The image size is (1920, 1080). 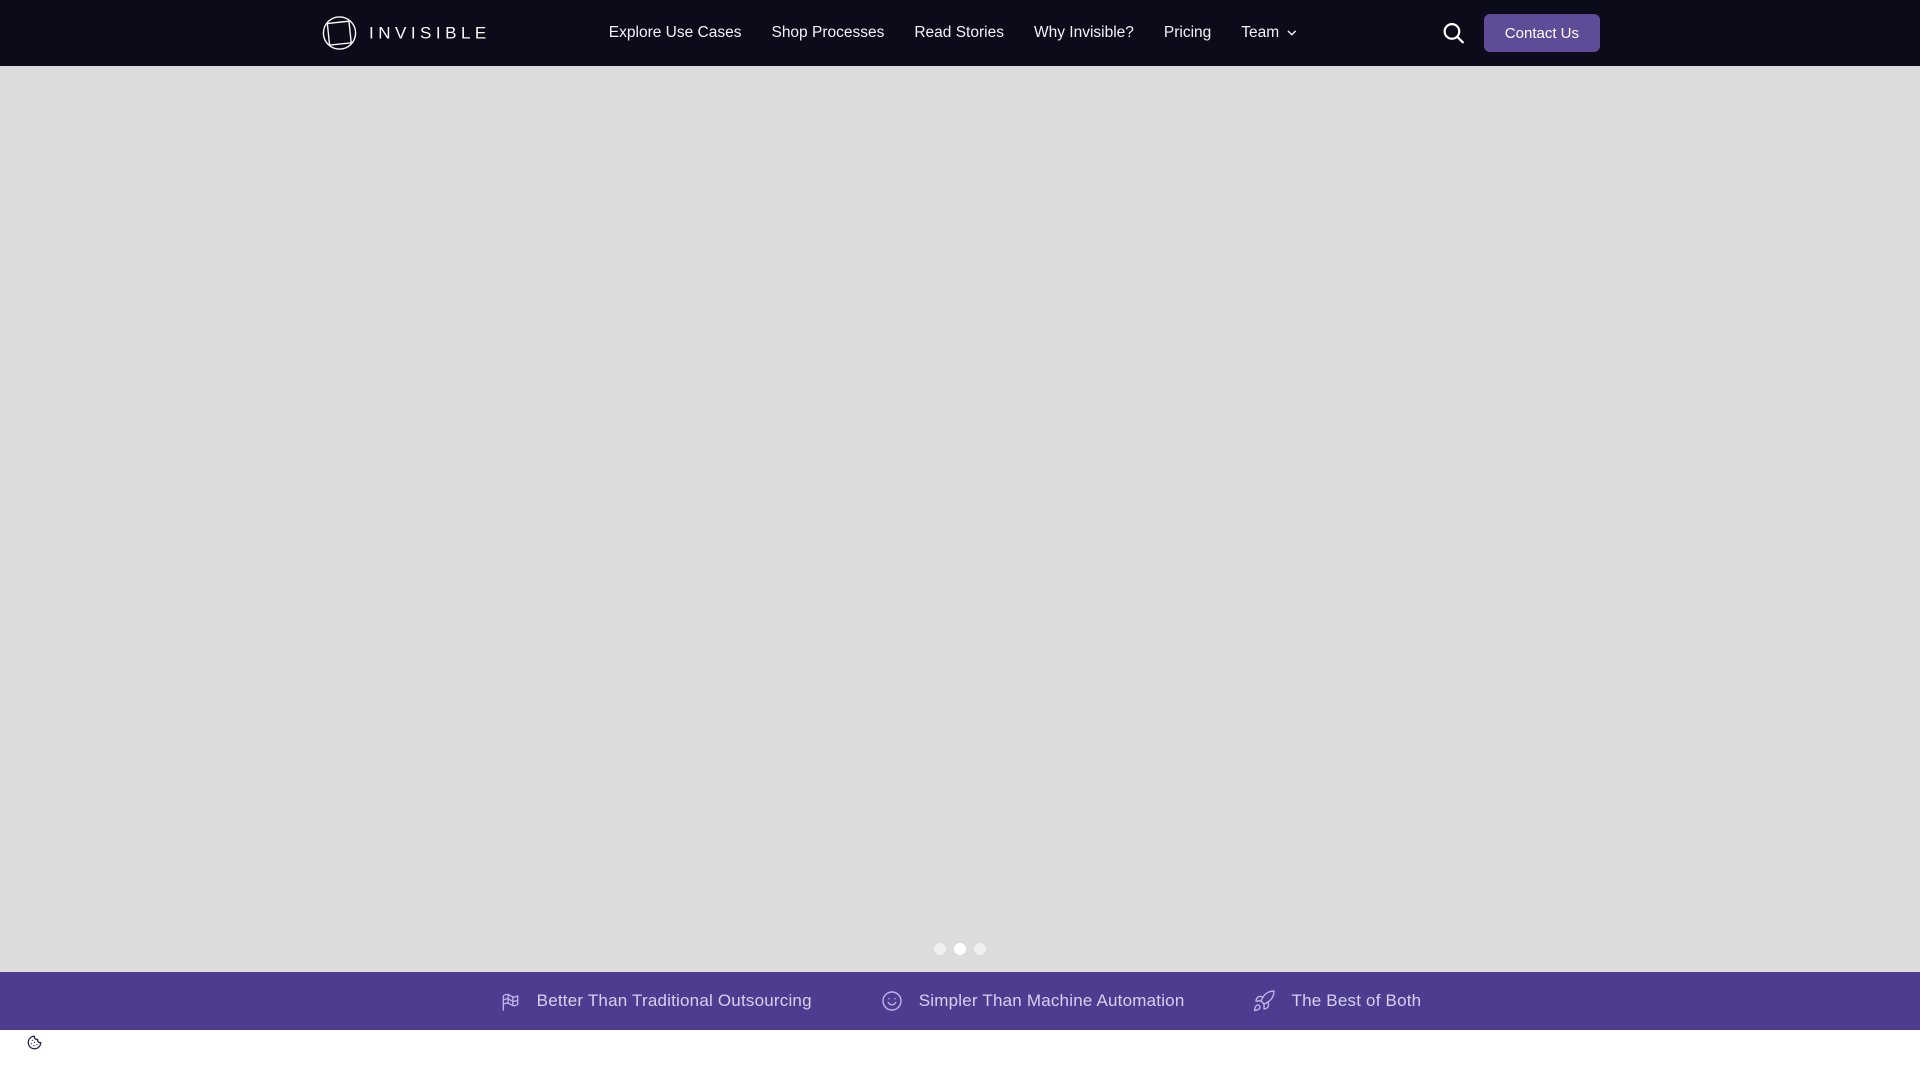 What do you see at coordinates (1541, 33) in the screenshot?
I see `contact-us-button: Contact Us` at bounding box center [1541, 33].